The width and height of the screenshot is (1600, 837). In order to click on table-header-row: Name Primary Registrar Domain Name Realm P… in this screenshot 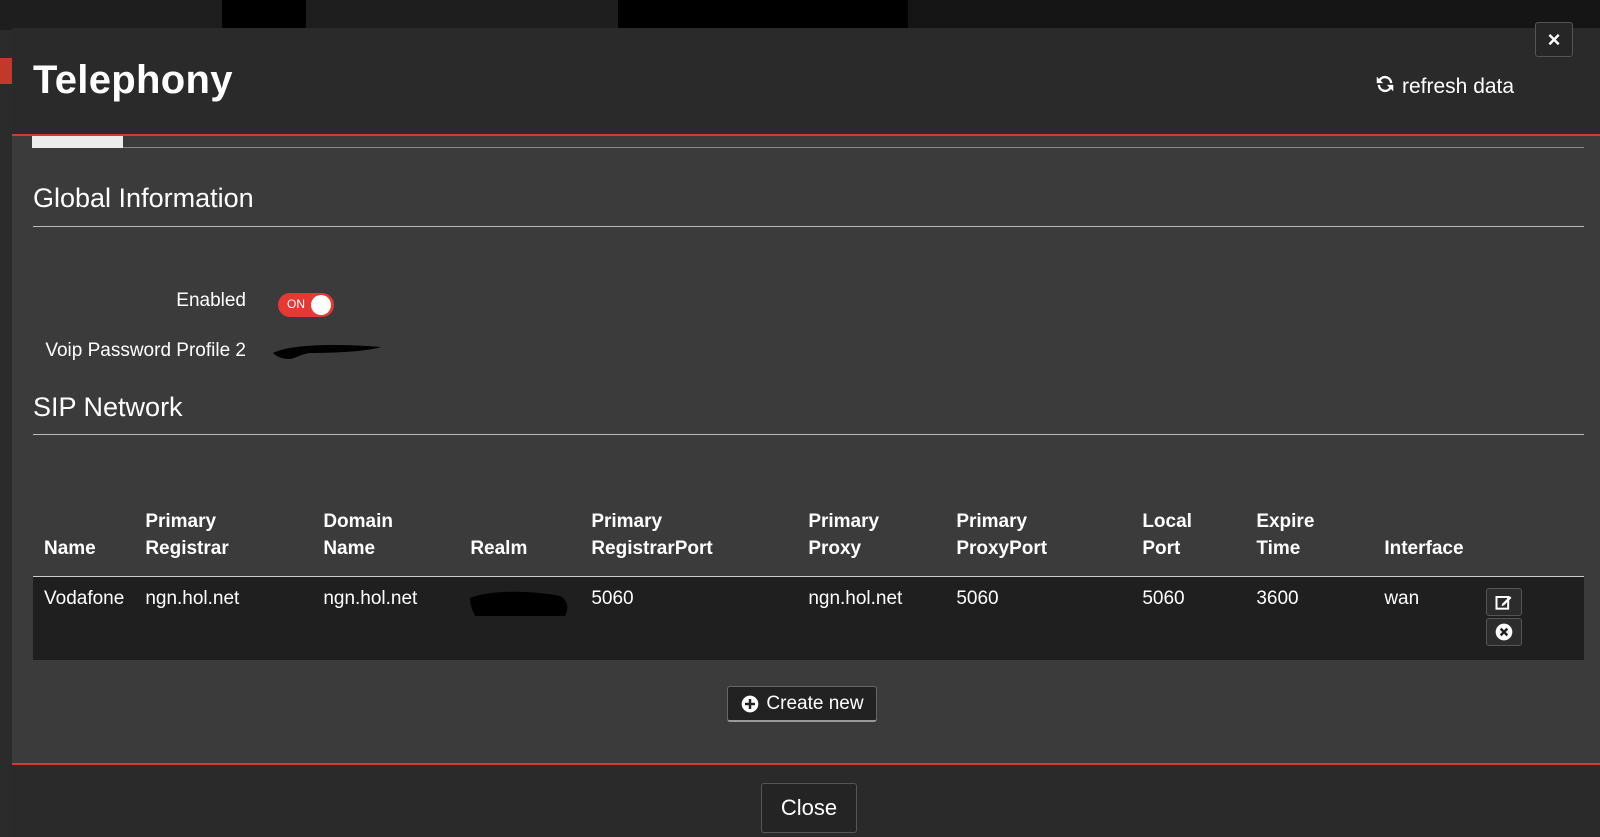, I will do `click(808, 539)`.